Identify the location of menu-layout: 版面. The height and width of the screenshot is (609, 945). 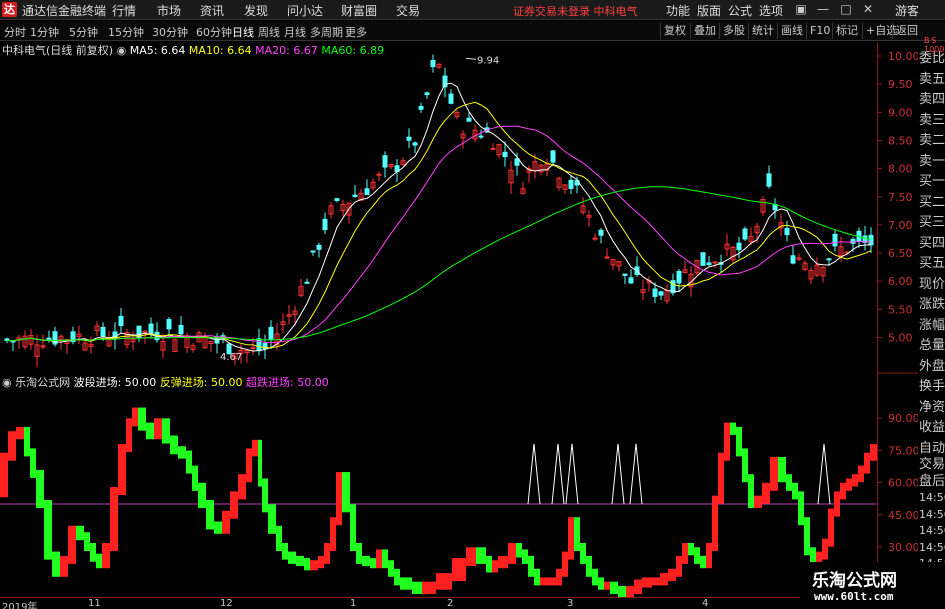
(709, 10).